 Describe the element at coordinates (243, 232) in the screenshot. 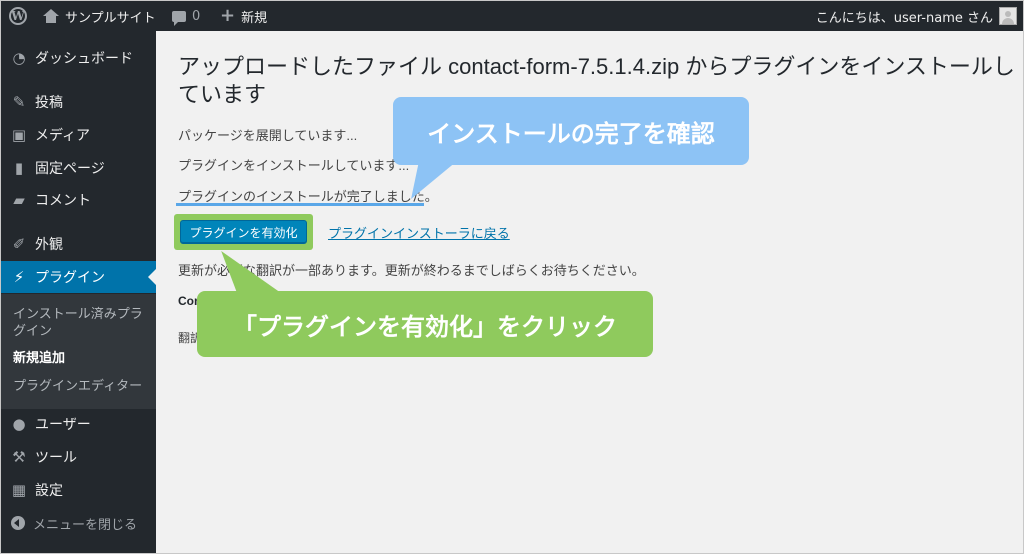

I see `activate-plugin-button: プラグインを有効化` at that location.